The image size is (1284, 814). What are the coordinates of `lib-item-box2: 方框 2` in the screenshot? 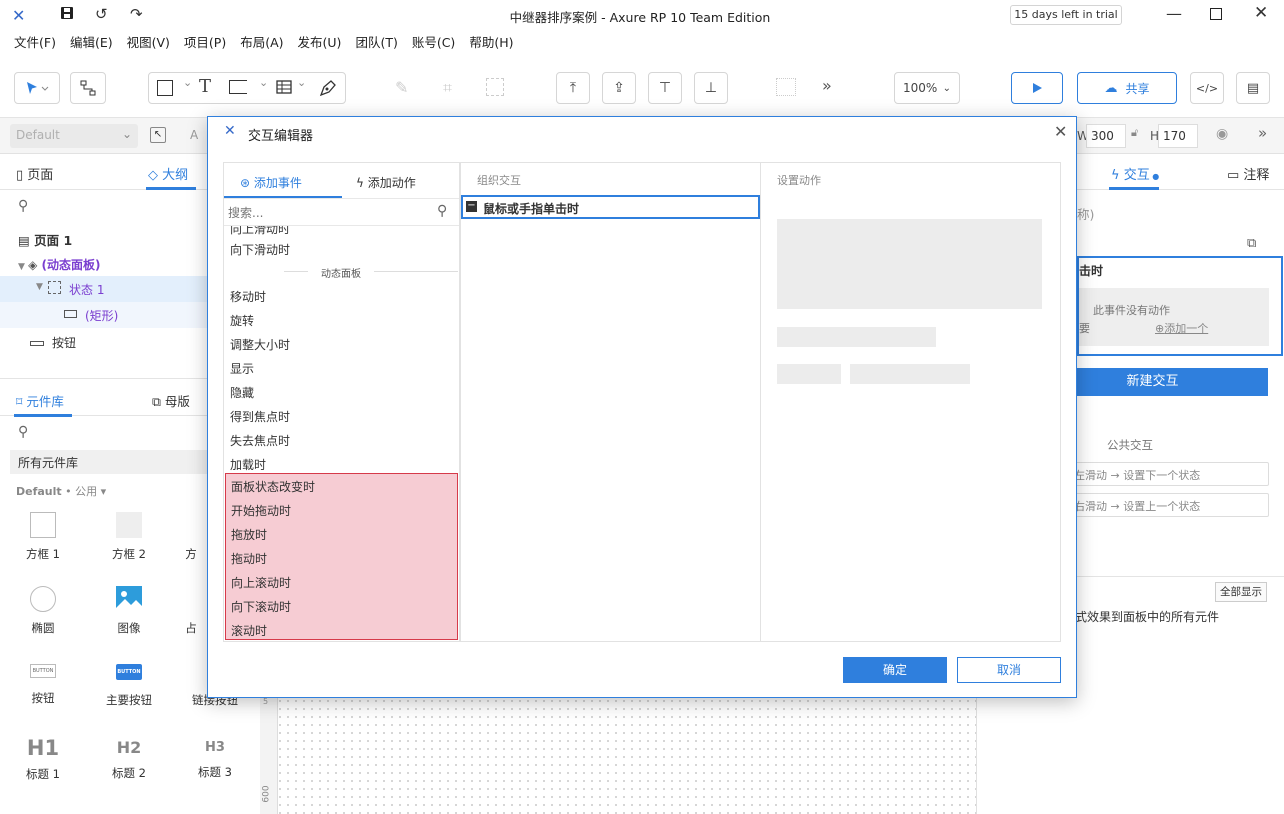 It's located at (129, 537).